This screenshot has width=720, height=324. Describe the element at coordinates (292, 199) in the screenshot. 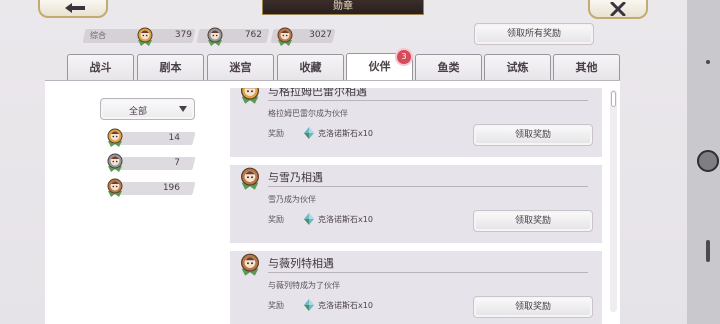

I see `achievement-description: 雪乃成为伙伴` at that location.